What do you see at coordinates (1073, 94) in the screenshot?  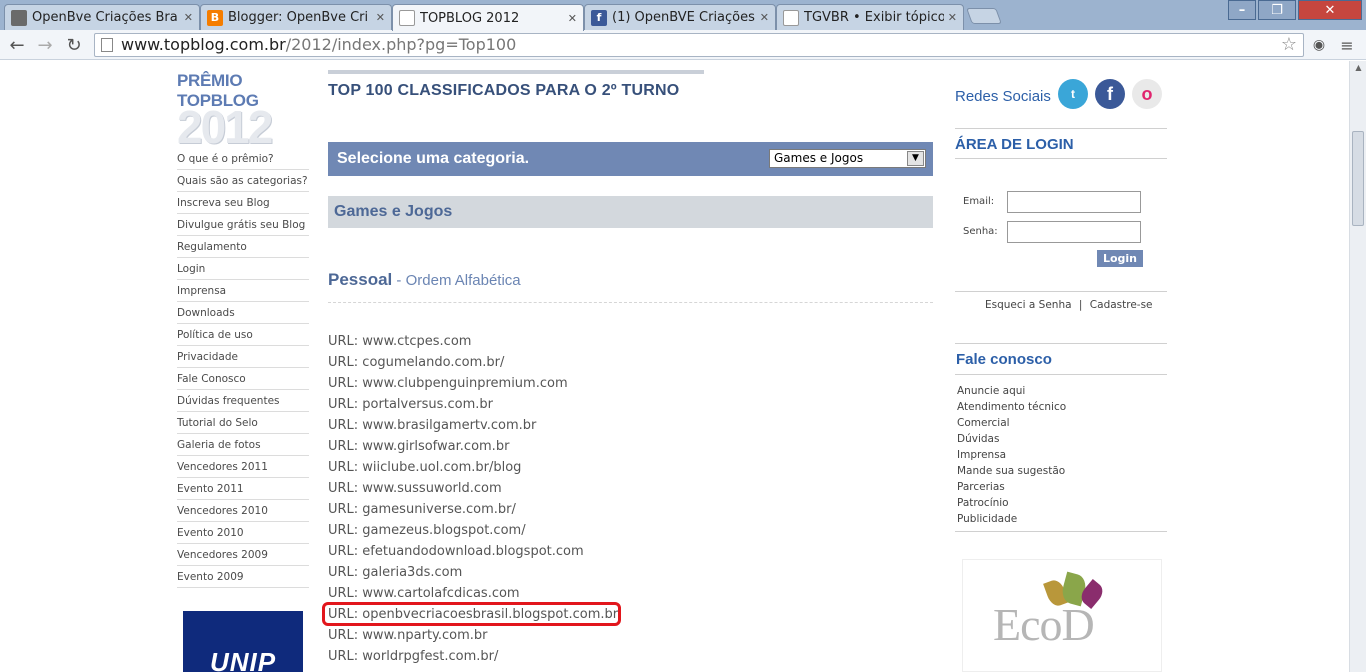 I see `twitter-icon: t` at bounding box center [1073, 94].